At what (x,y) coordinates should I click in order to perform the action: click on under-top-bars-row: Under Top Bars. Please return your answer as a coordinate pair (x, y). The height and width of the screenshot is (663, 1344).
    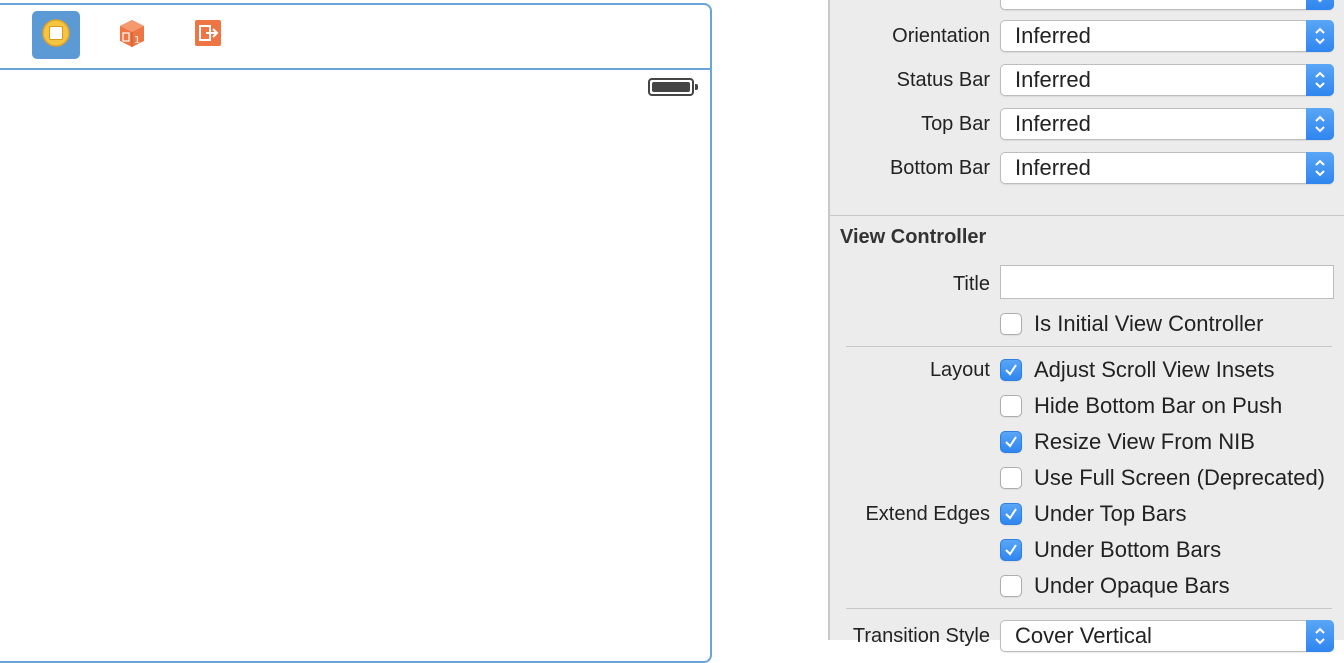
    Looking at the image, I should click on (1093, 514).